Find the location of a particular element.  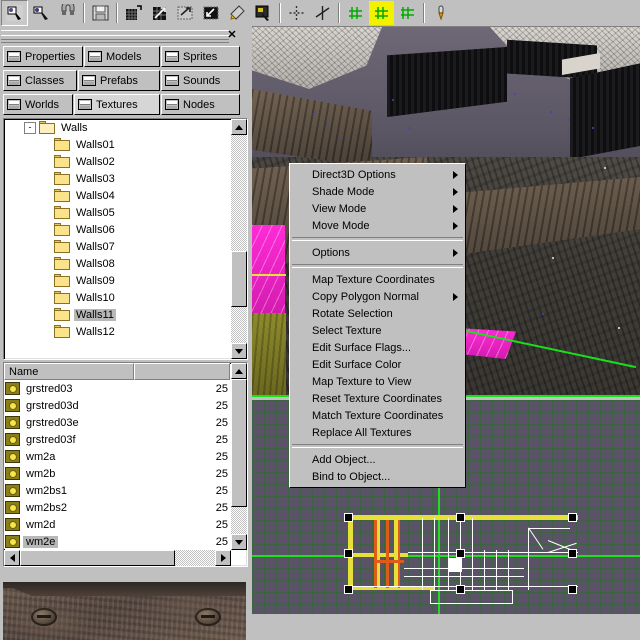

menu-item-edit-surface-color: Edit Surface Color is located at coordinates (377, 364).